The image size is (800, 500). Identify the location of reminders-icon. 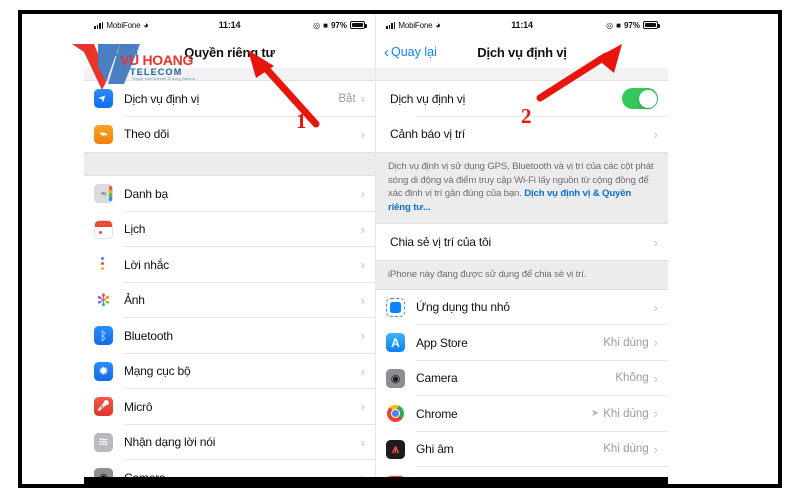
(103, 265).